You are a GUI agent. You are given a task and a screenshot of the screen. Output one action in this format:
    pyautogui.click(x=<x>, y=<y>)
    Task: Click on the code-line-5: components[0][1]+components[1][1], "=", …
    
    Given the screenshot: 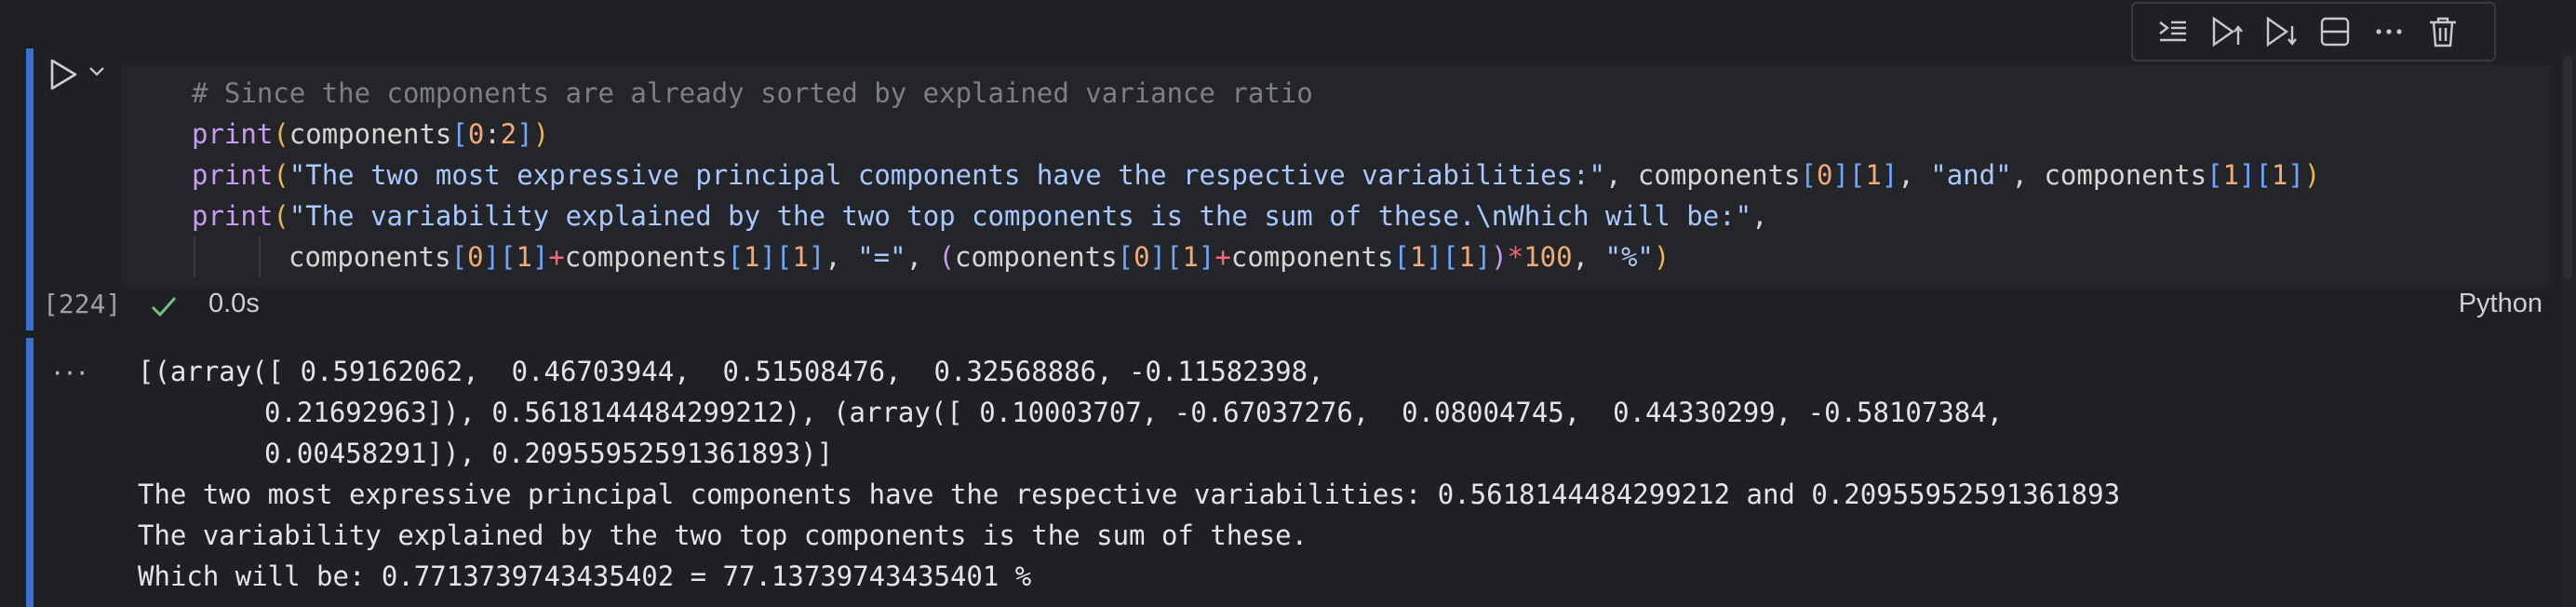 What is the action you would take?
    pyautogui.click(x=979, y=257)
    